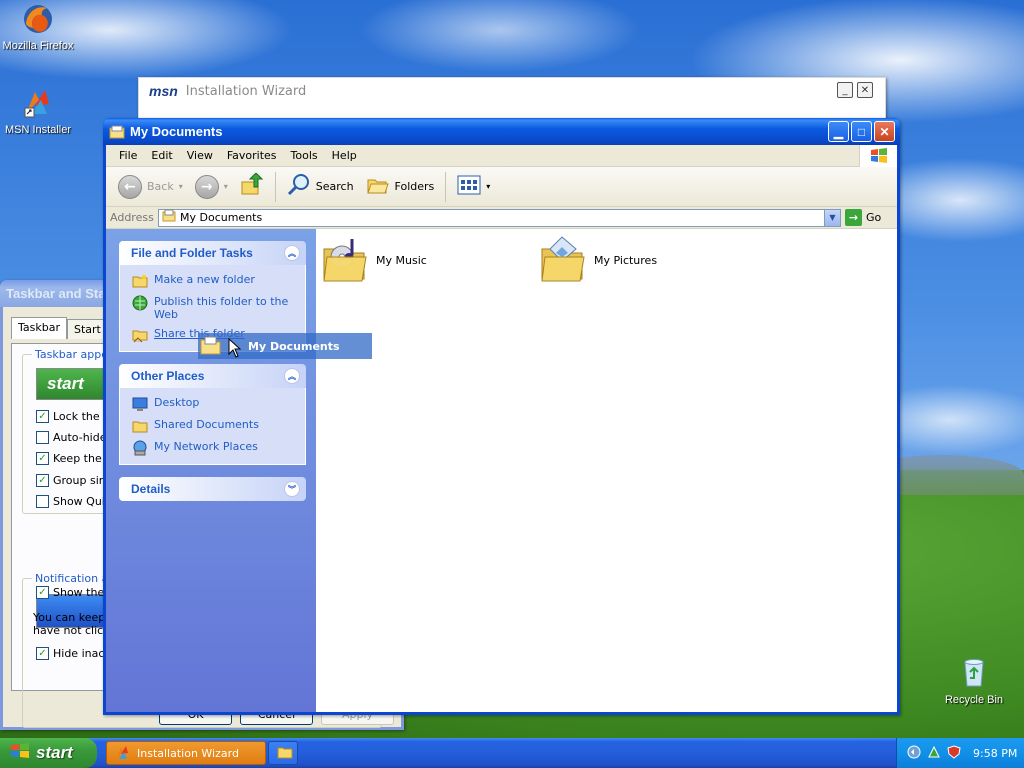  What do you see at coordinates (934, 753) in the screenshot?
I see `tray-network-icon` at bounding box center [934, 753].